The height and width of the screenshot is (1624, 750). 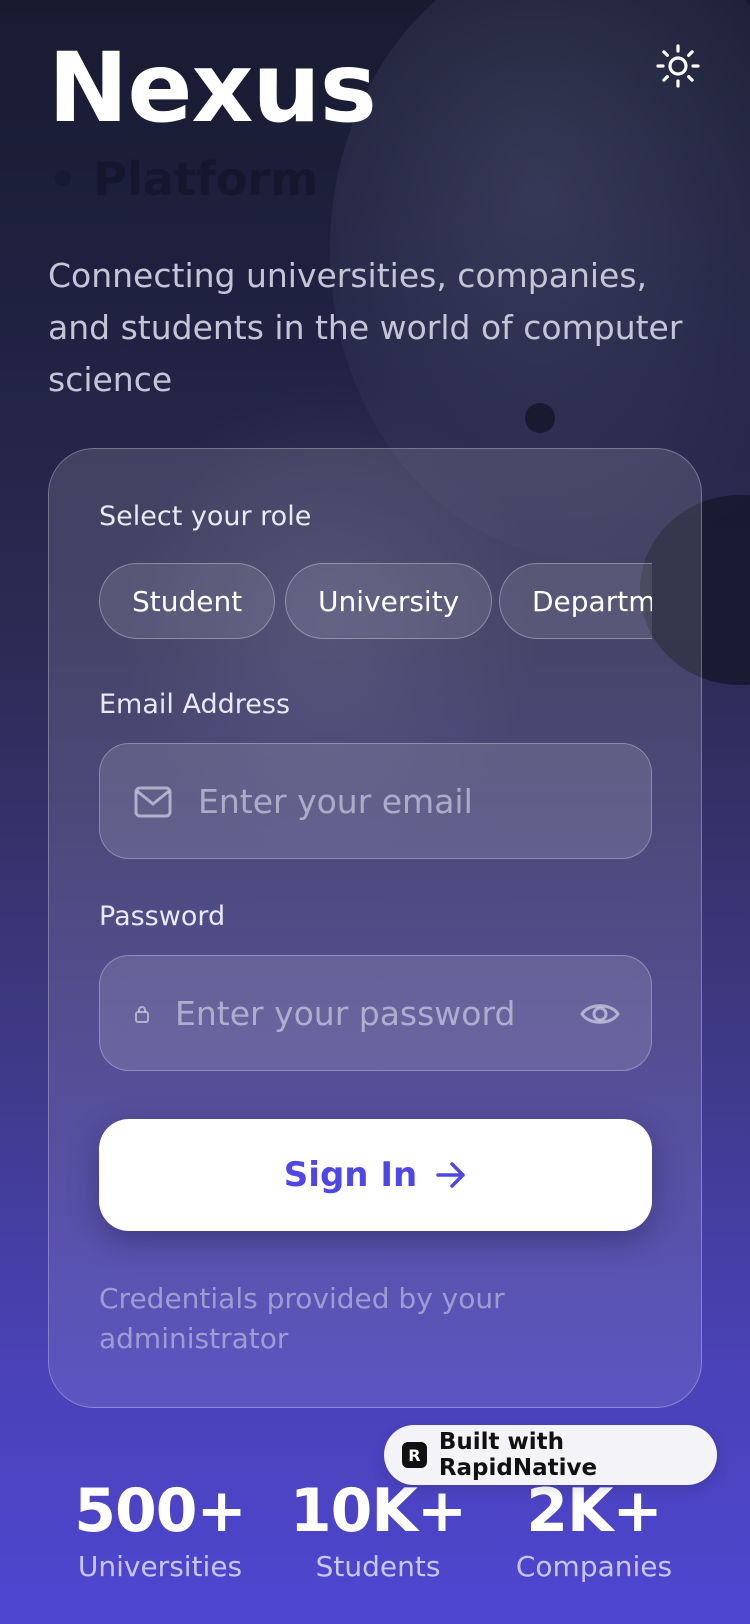 I want to click on stat-label: Universities, so click(x=160, y=1566).